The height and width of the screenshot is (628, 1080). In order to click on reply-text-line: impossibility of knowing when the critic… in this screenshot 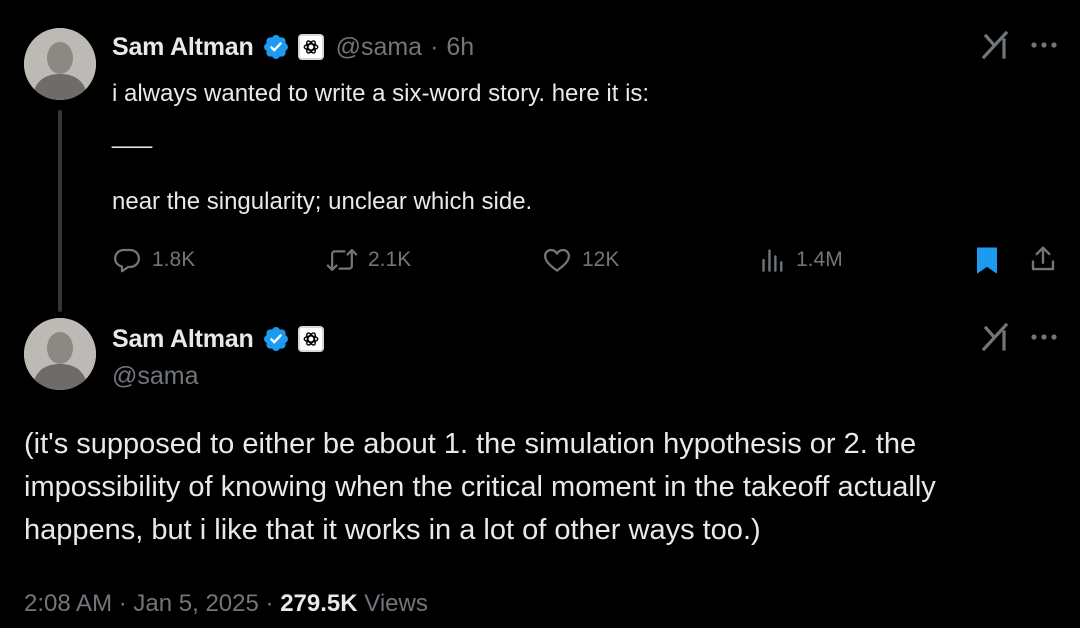, I will do `click(480, 487)`.